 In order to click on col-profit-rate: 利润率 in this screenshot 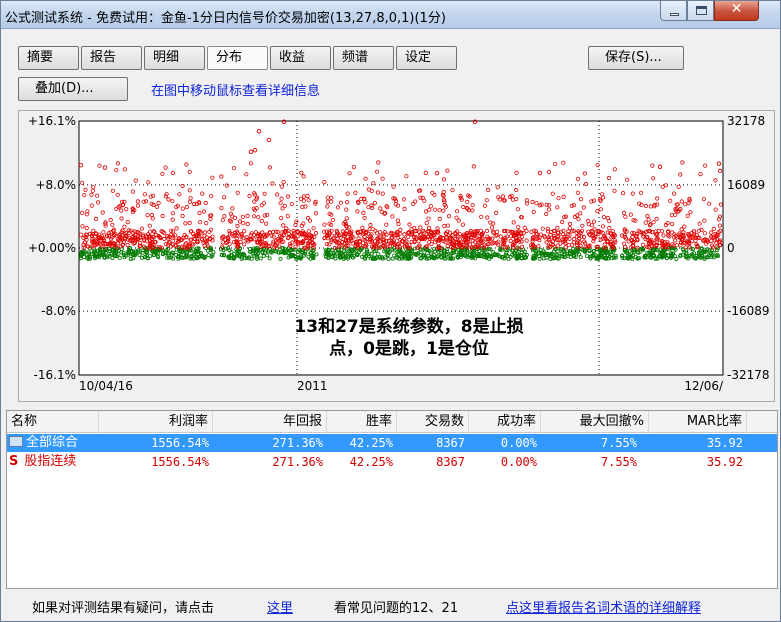, I will do `click(156, 422)`.